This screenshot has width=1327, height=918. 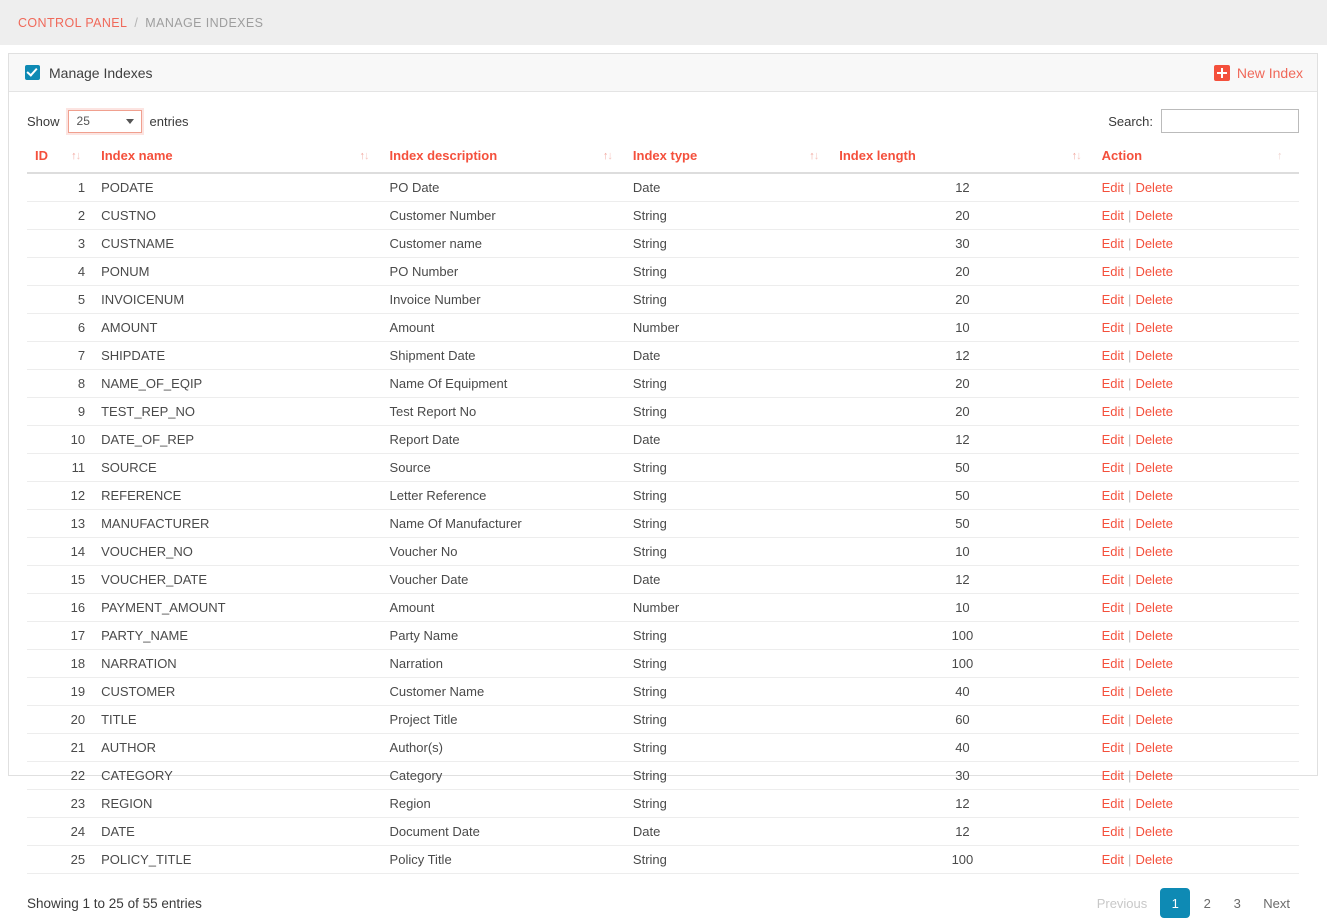 What do you see at coordinates (237, 831) in the screenshot?
I see `cell-index-name: DATE` at bounding box center [237, 831].